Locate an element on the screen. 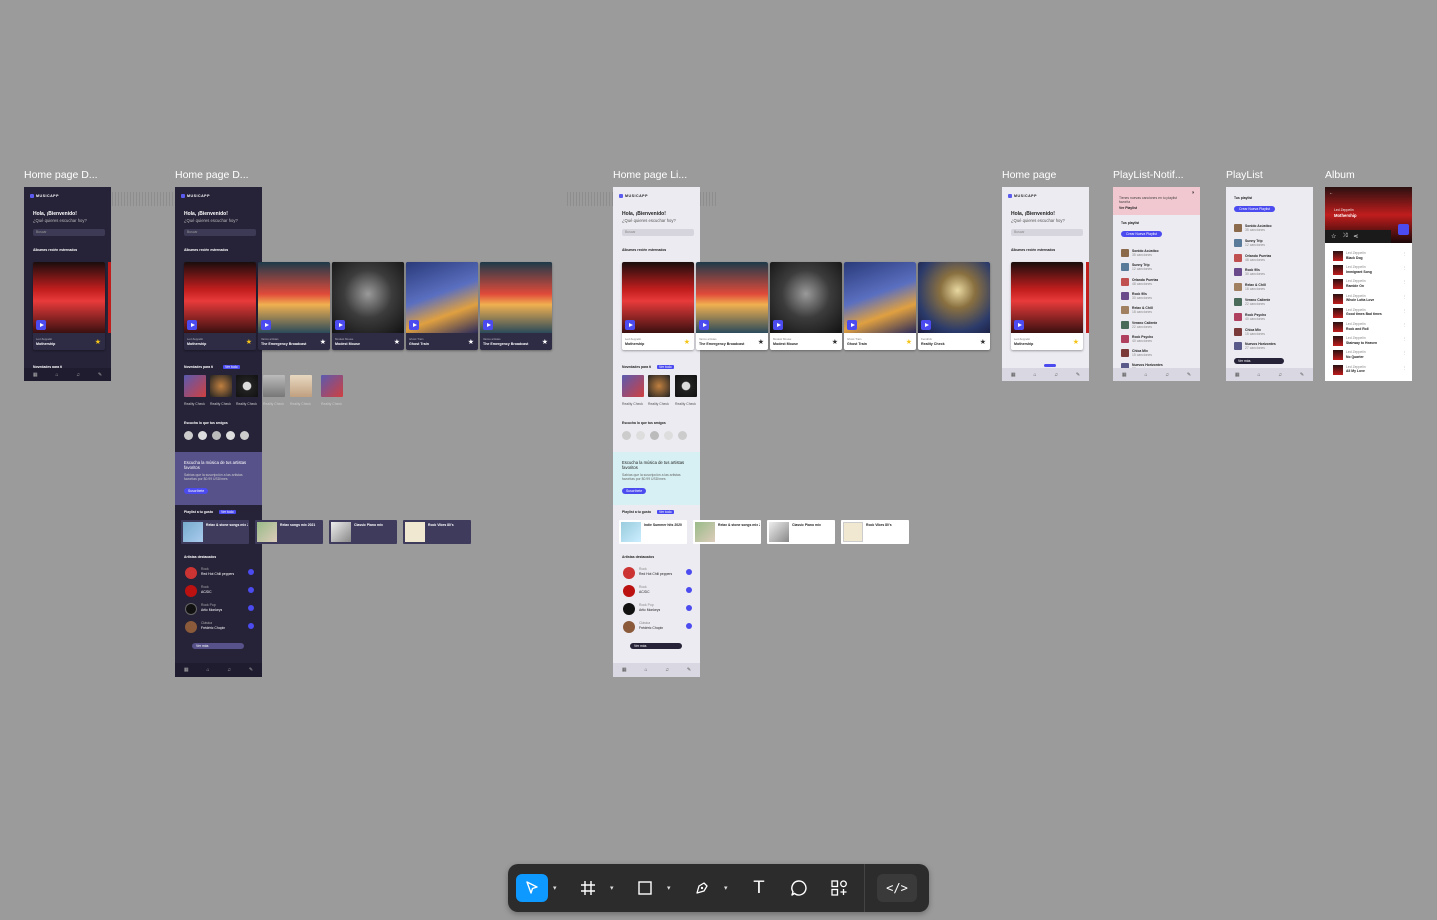  playlist-card: Indie Summer hits 2020 is located at coordinates (653, 532).